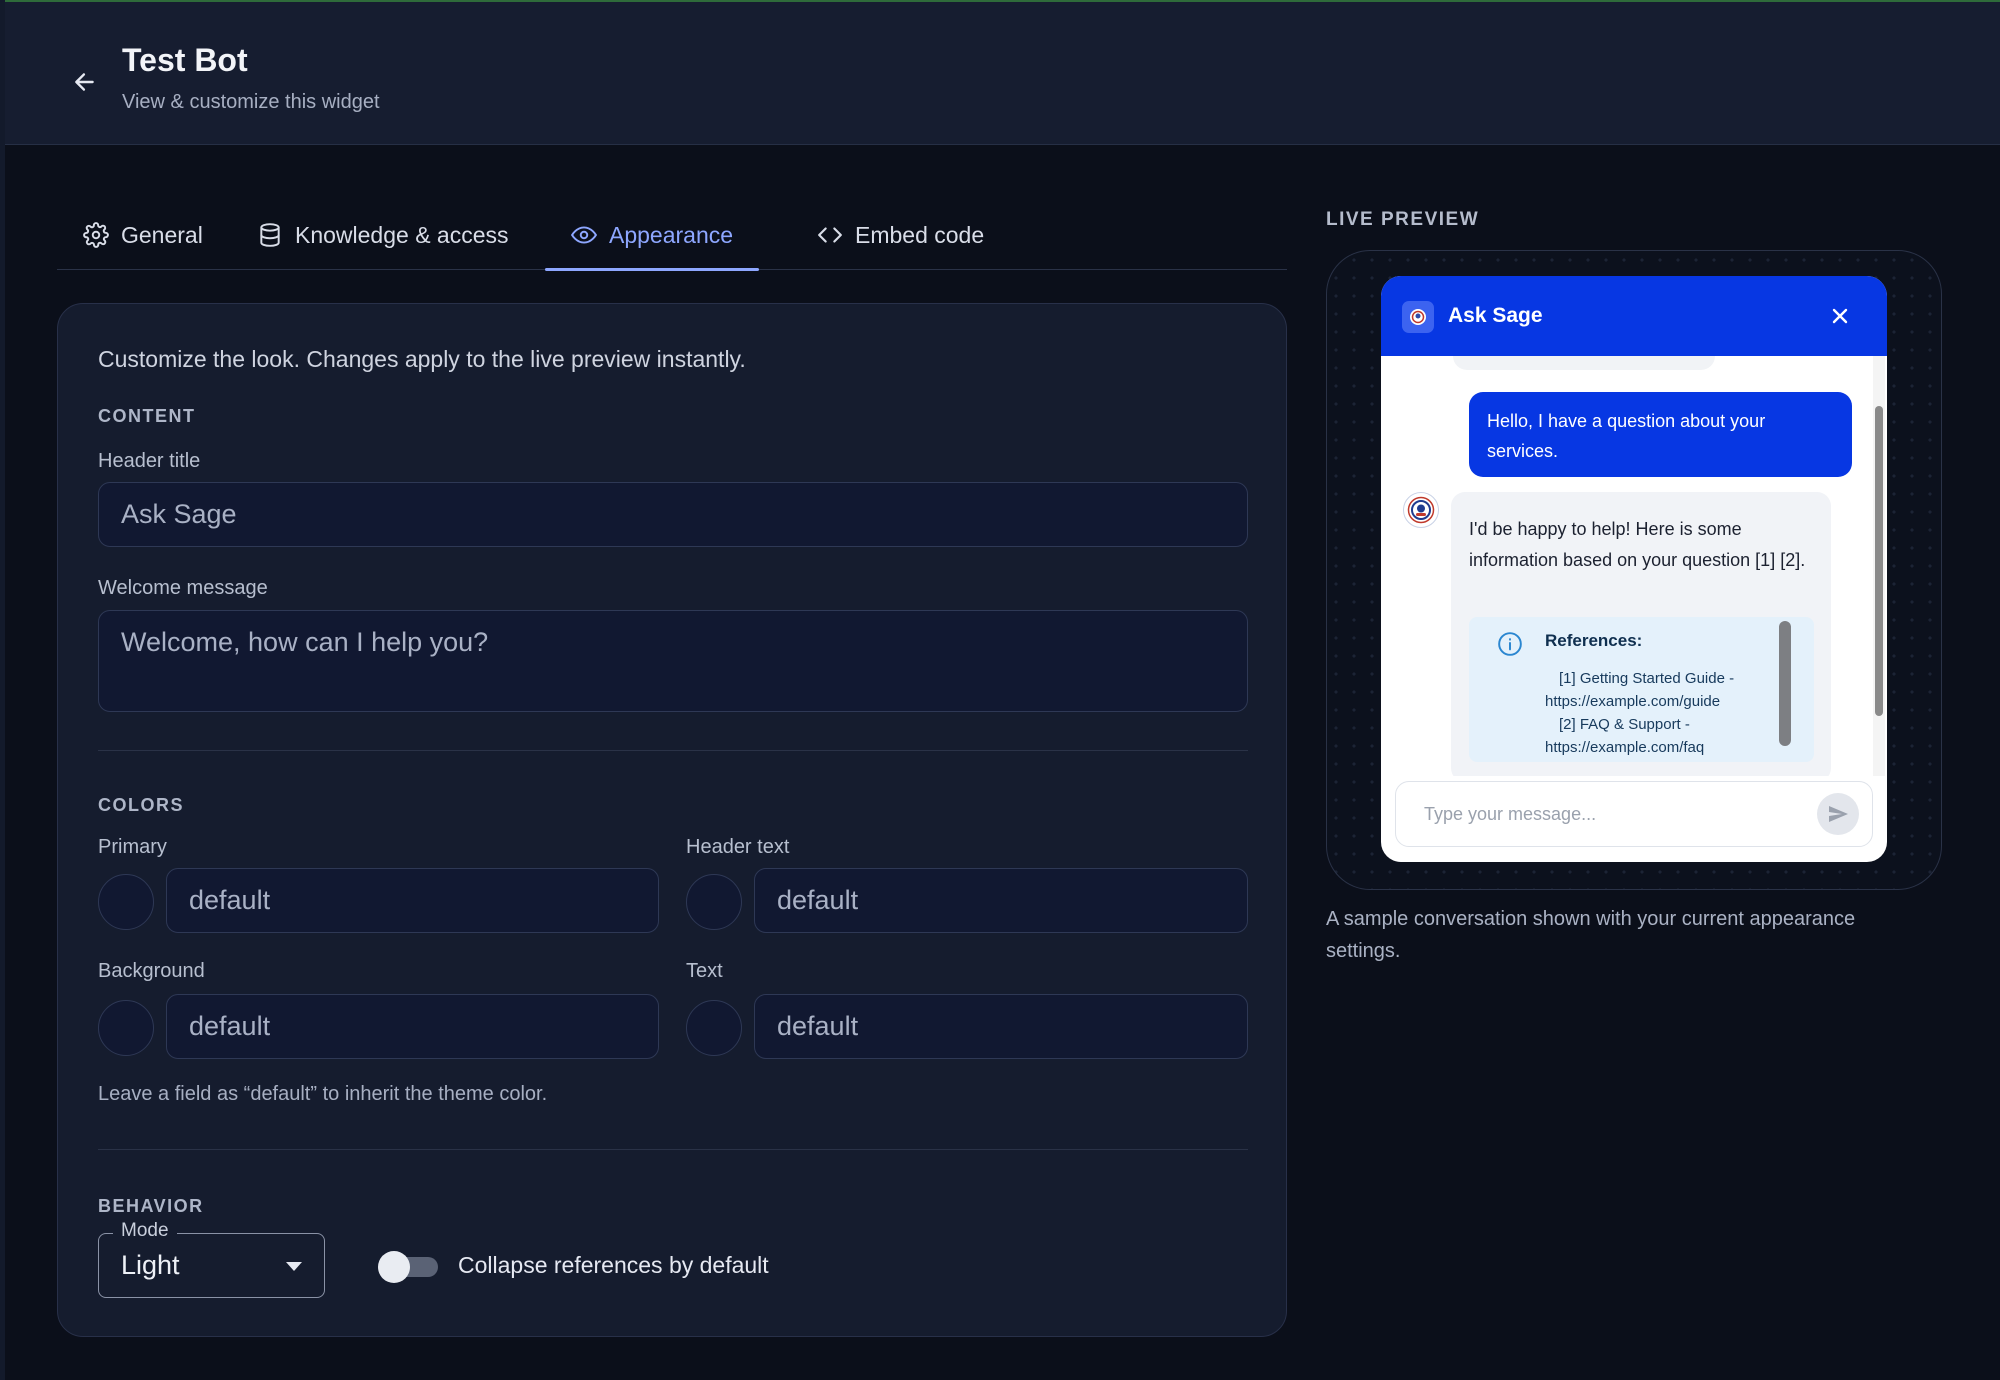 This screenshot has width=2000, height=1380. I want to click on tab-general: General, so click(143, 235).